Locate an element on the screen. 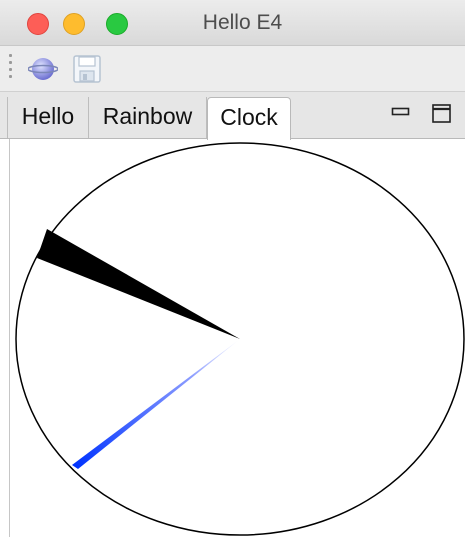 Image resolution: width=465 pixels, height=537 pixels. tab-clock: Clock is located at coordinates (249, 118).